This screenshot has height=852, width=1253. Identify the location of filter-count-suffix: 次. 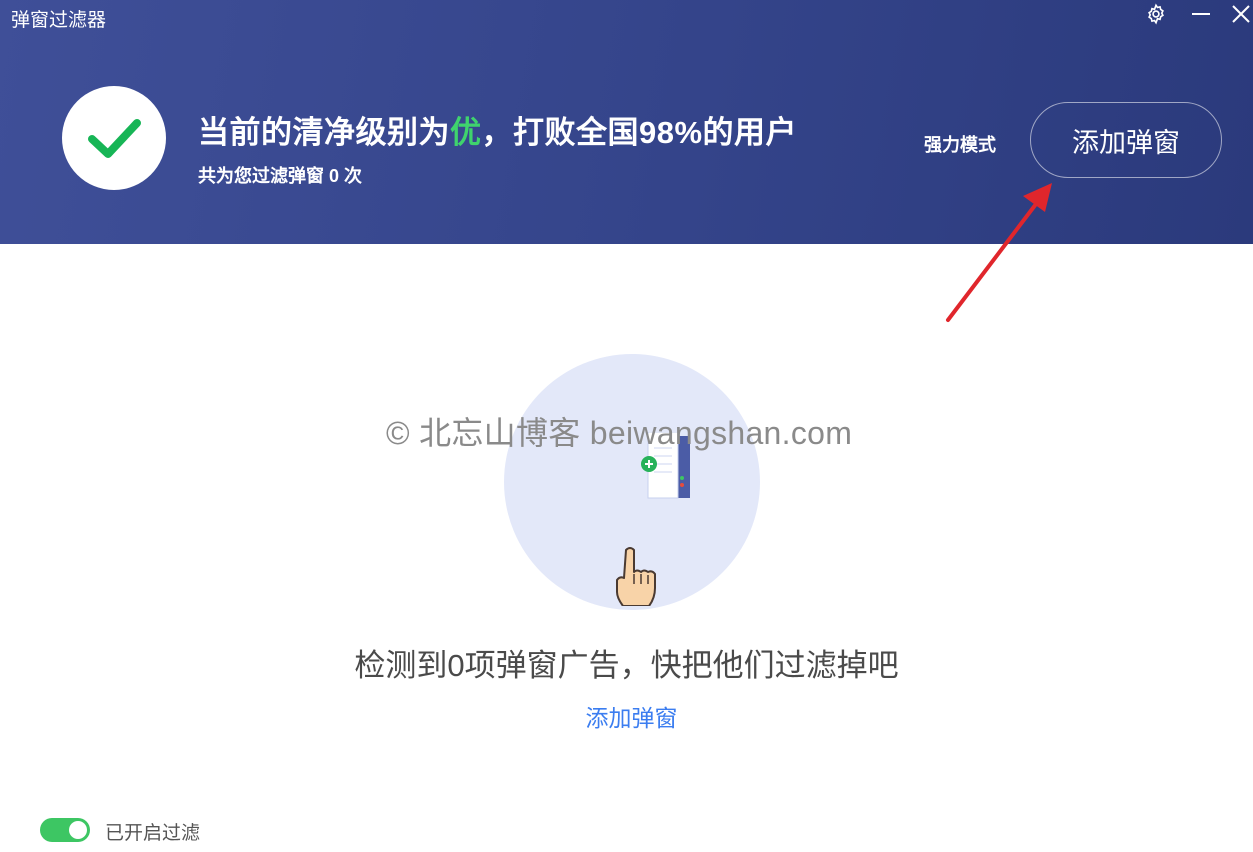
(353, 176).